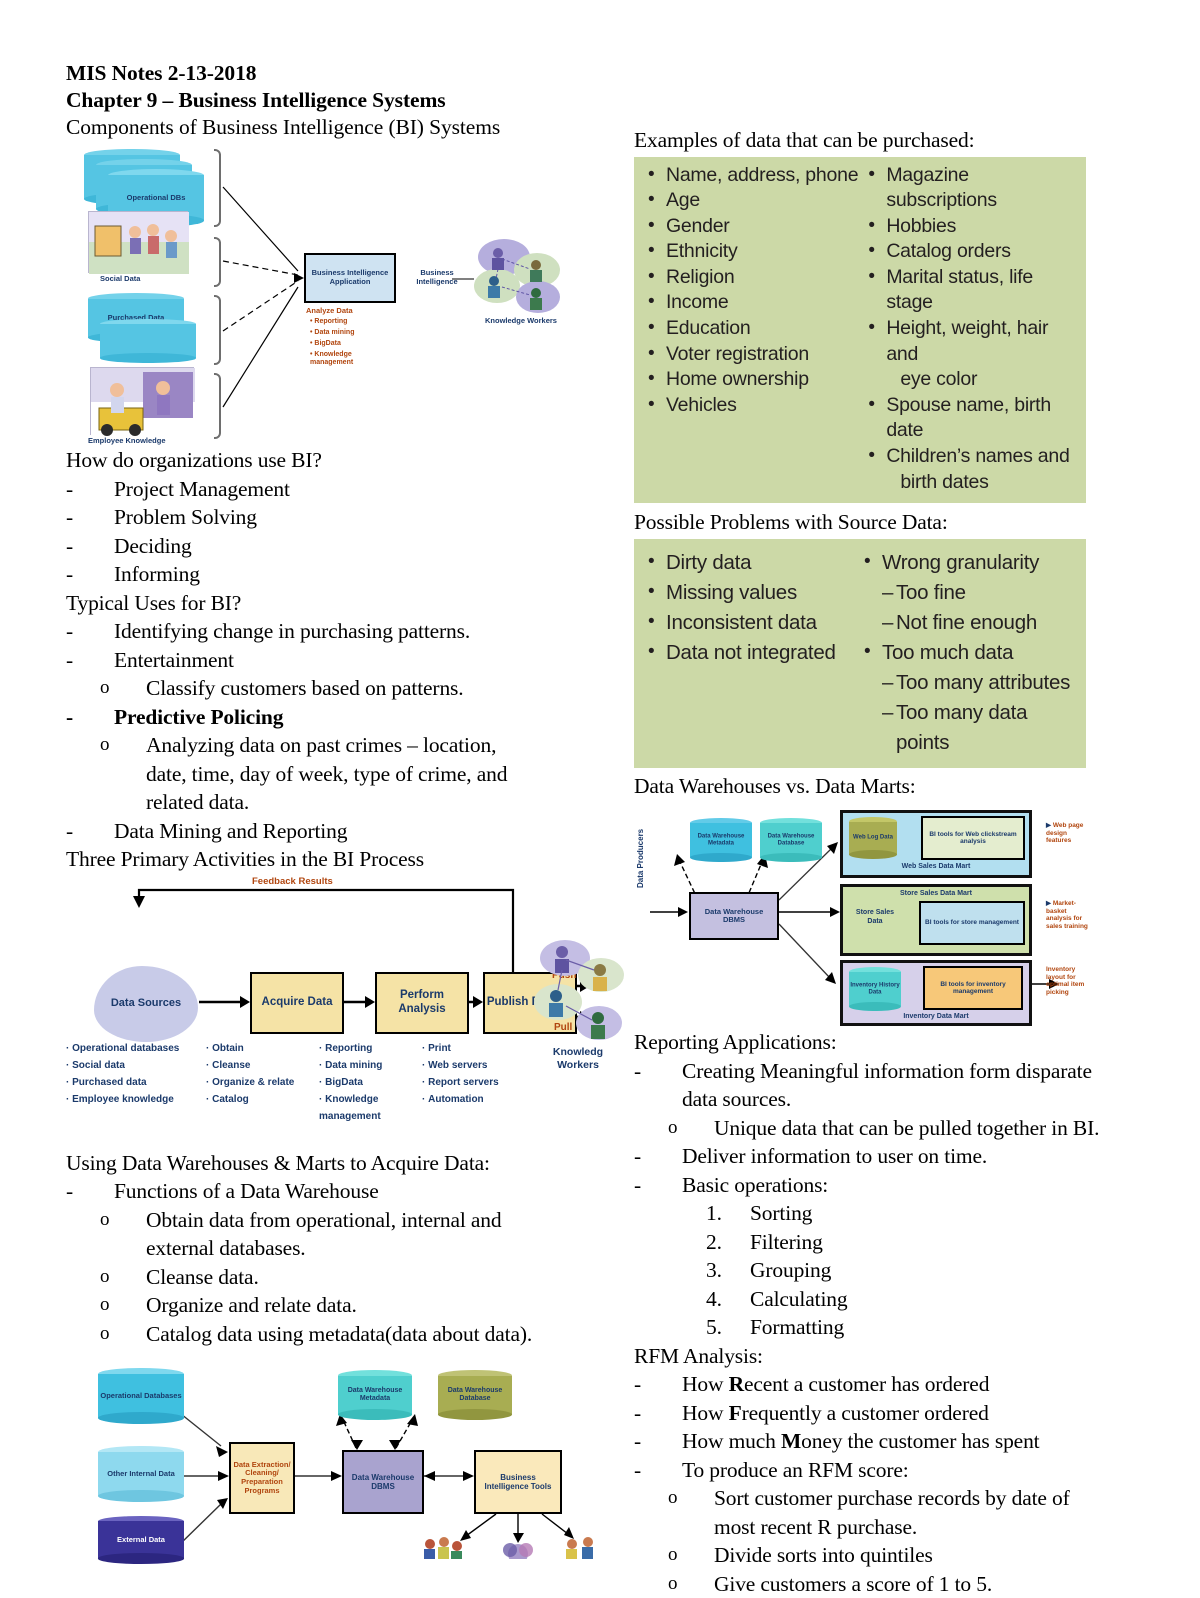 This screenshot has height=1598, width=1200. Describe the element at coordinates (436, 1048) in the screenshot. I see `process-col3-item-0: · Print` at that location.